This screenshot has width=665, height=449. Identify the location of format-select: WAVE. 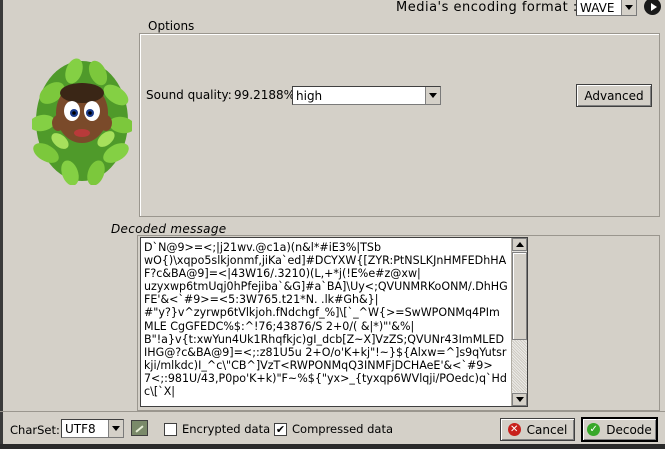
(606, 8).